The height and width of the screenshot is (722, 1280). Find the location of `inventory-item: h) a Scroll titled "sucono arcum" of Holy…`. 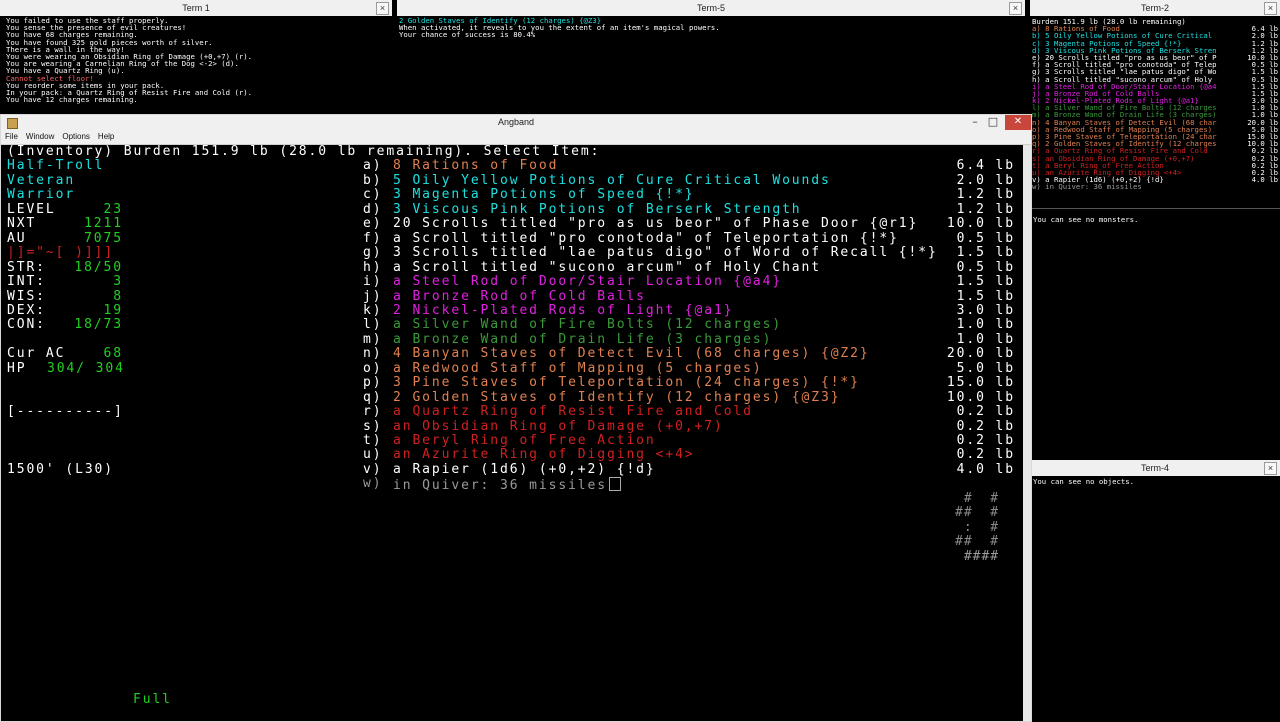

inventory-item: h) a Scroll titled "sucono arcum" of Holy… is located at coordinates (689, 267).